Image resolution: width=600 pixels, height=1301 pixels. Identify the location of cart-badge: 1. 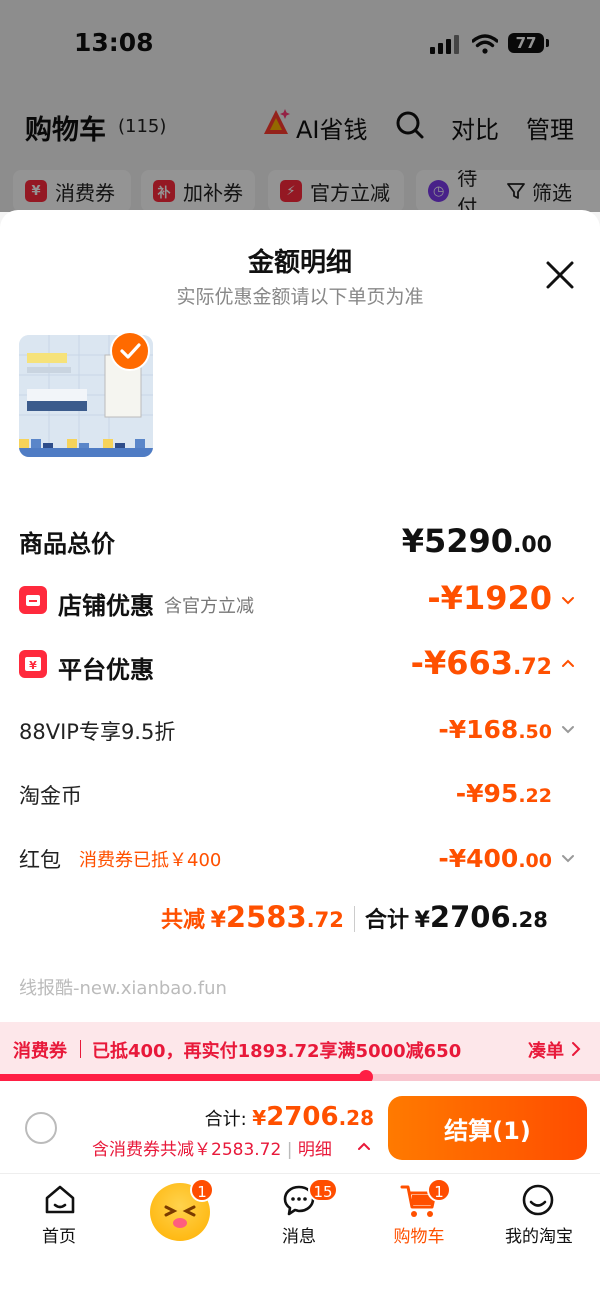
(439, 1190).